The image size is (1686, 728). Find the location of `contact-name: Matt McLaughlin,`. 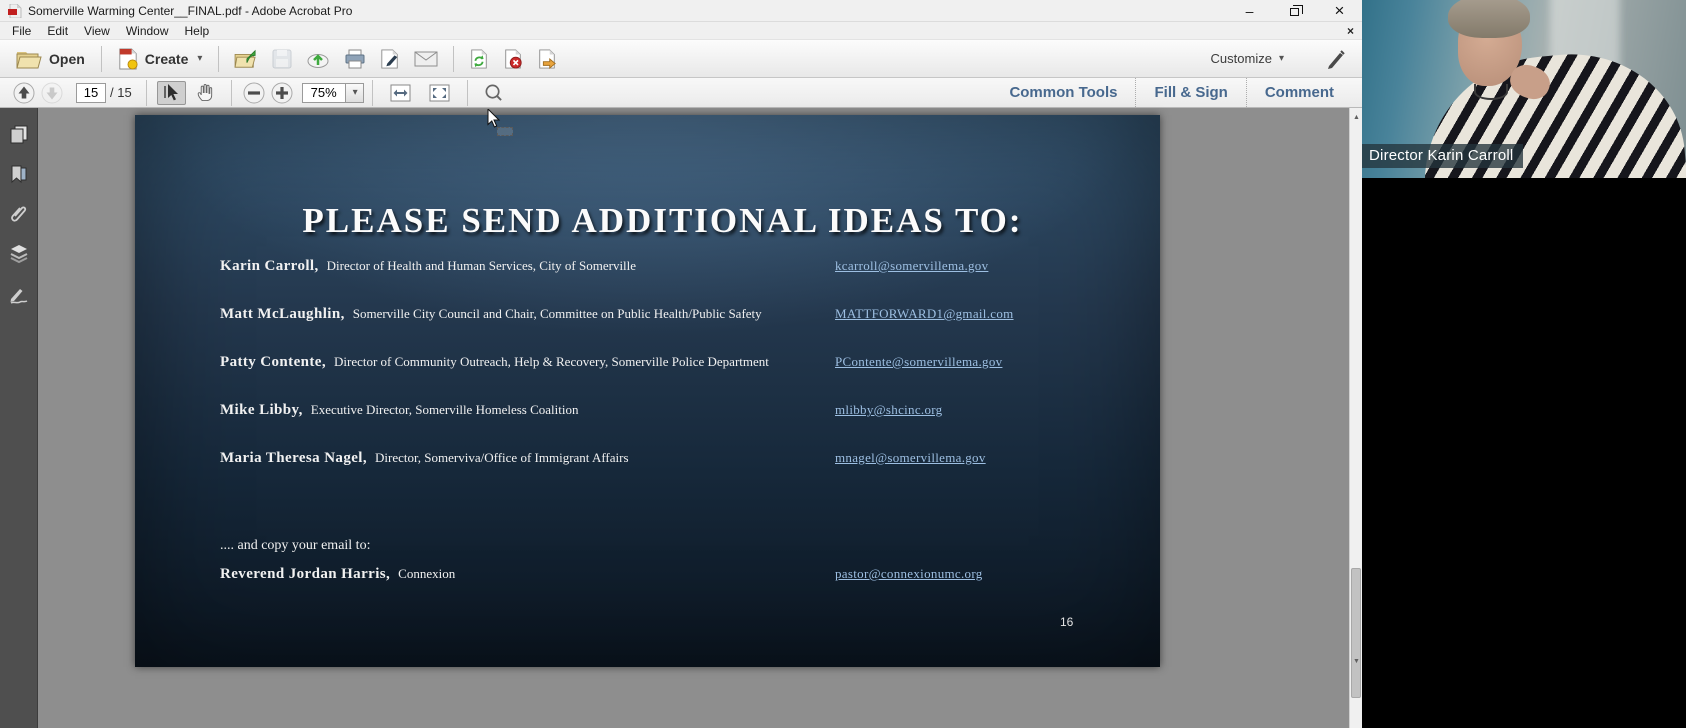

contact-name: Matt McLaughlin, is located at coordinates (282, 314).